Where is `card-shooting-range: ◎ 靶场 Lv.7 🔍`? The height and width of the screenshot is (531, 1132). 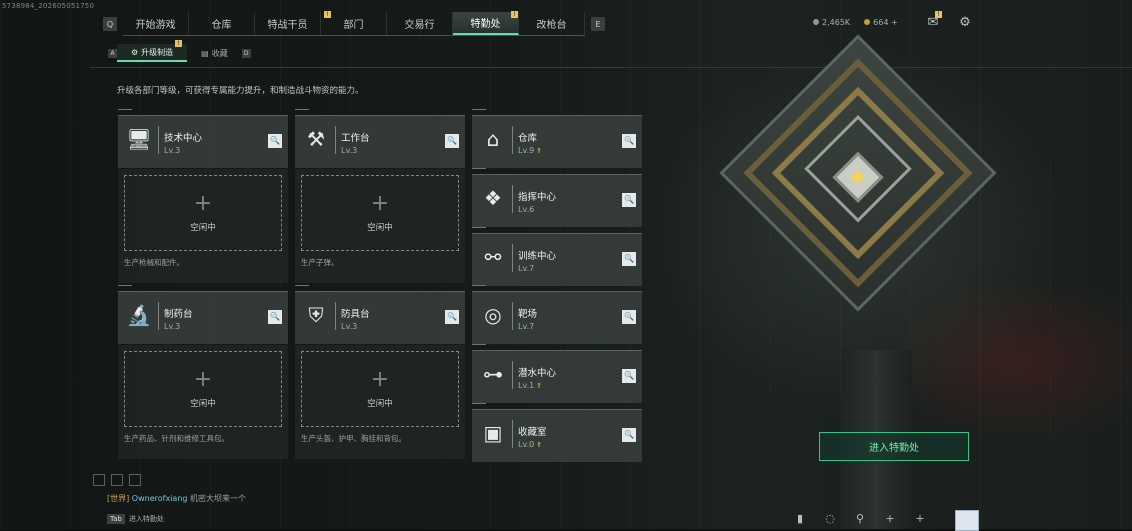 card-shooting-range: ◎ 靶场 Lv.7 🔍 is located at coordinates (557, 314).